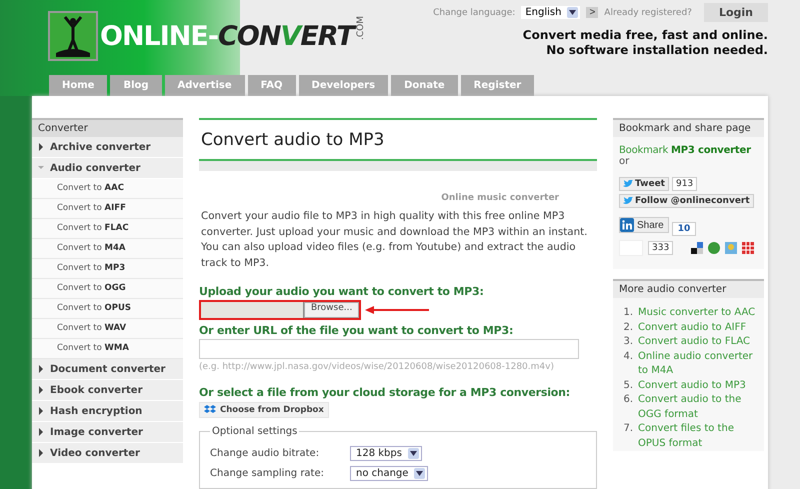 The width and height of the screenshot is (800, 489). What do you see at coordinates (624, 161) in the screenshot?
I see `or-text: or` at bounding box center [624, 161].